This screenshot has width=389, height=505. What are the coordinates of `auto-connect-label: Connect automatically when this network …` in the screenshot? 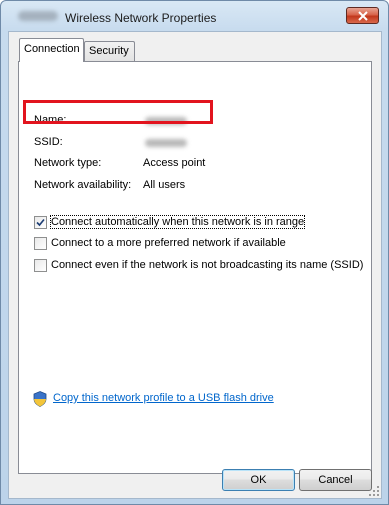 It's located at (177, 222).